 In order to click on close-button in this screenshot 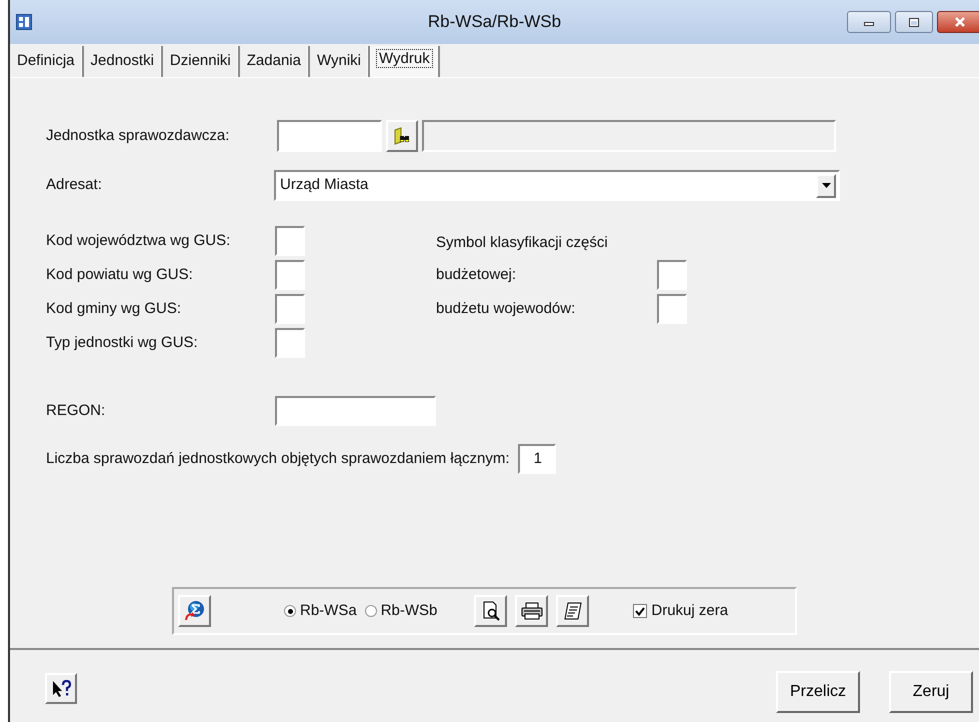, I will do `click(958, 22)`.